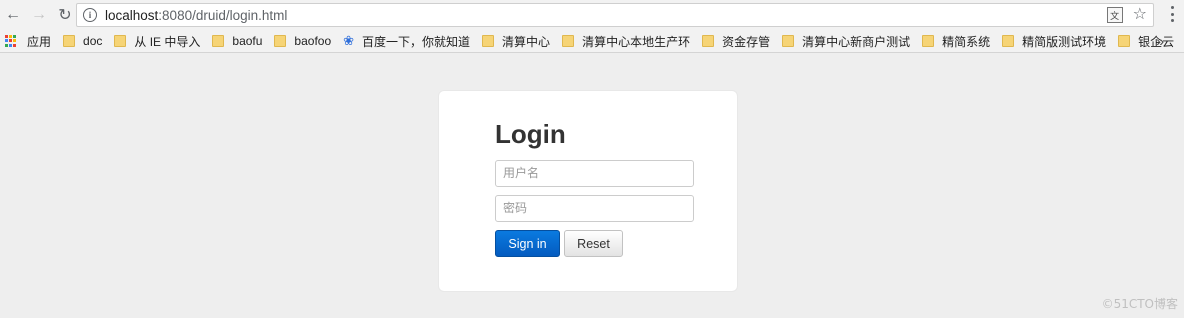  What do you see at coordinates (167, 41) in the screenshot?
I see `bookmark-label: 从 IE 中导入` at bounding box center [167, 41].